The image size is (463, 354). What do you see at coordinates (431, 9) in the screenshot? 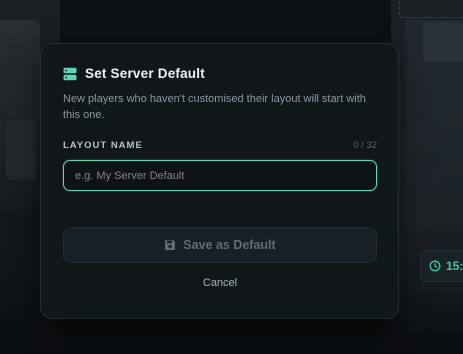
I see `backdrop-dashed-box` at bounding box center [431, 9].